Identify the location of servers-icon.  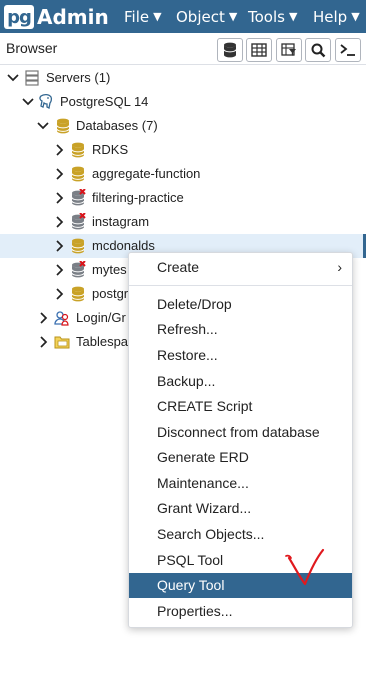
(32, 78).